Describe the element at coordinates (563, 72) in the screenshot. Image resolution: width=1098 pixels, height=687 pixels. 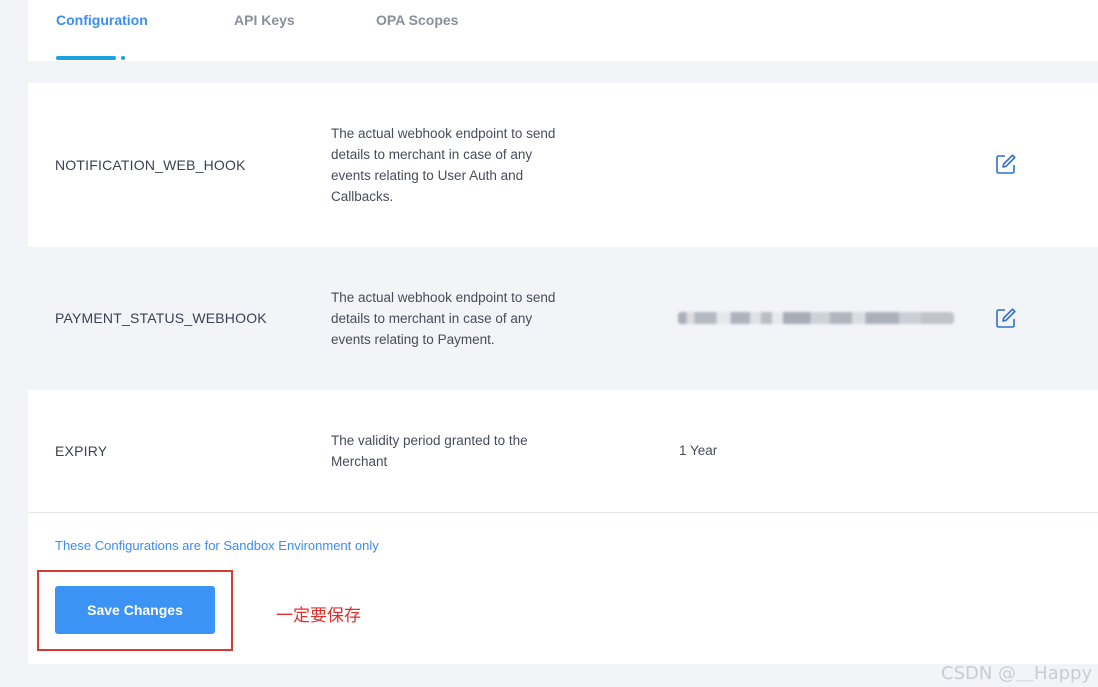
I see `tab-content-gap` at that location.